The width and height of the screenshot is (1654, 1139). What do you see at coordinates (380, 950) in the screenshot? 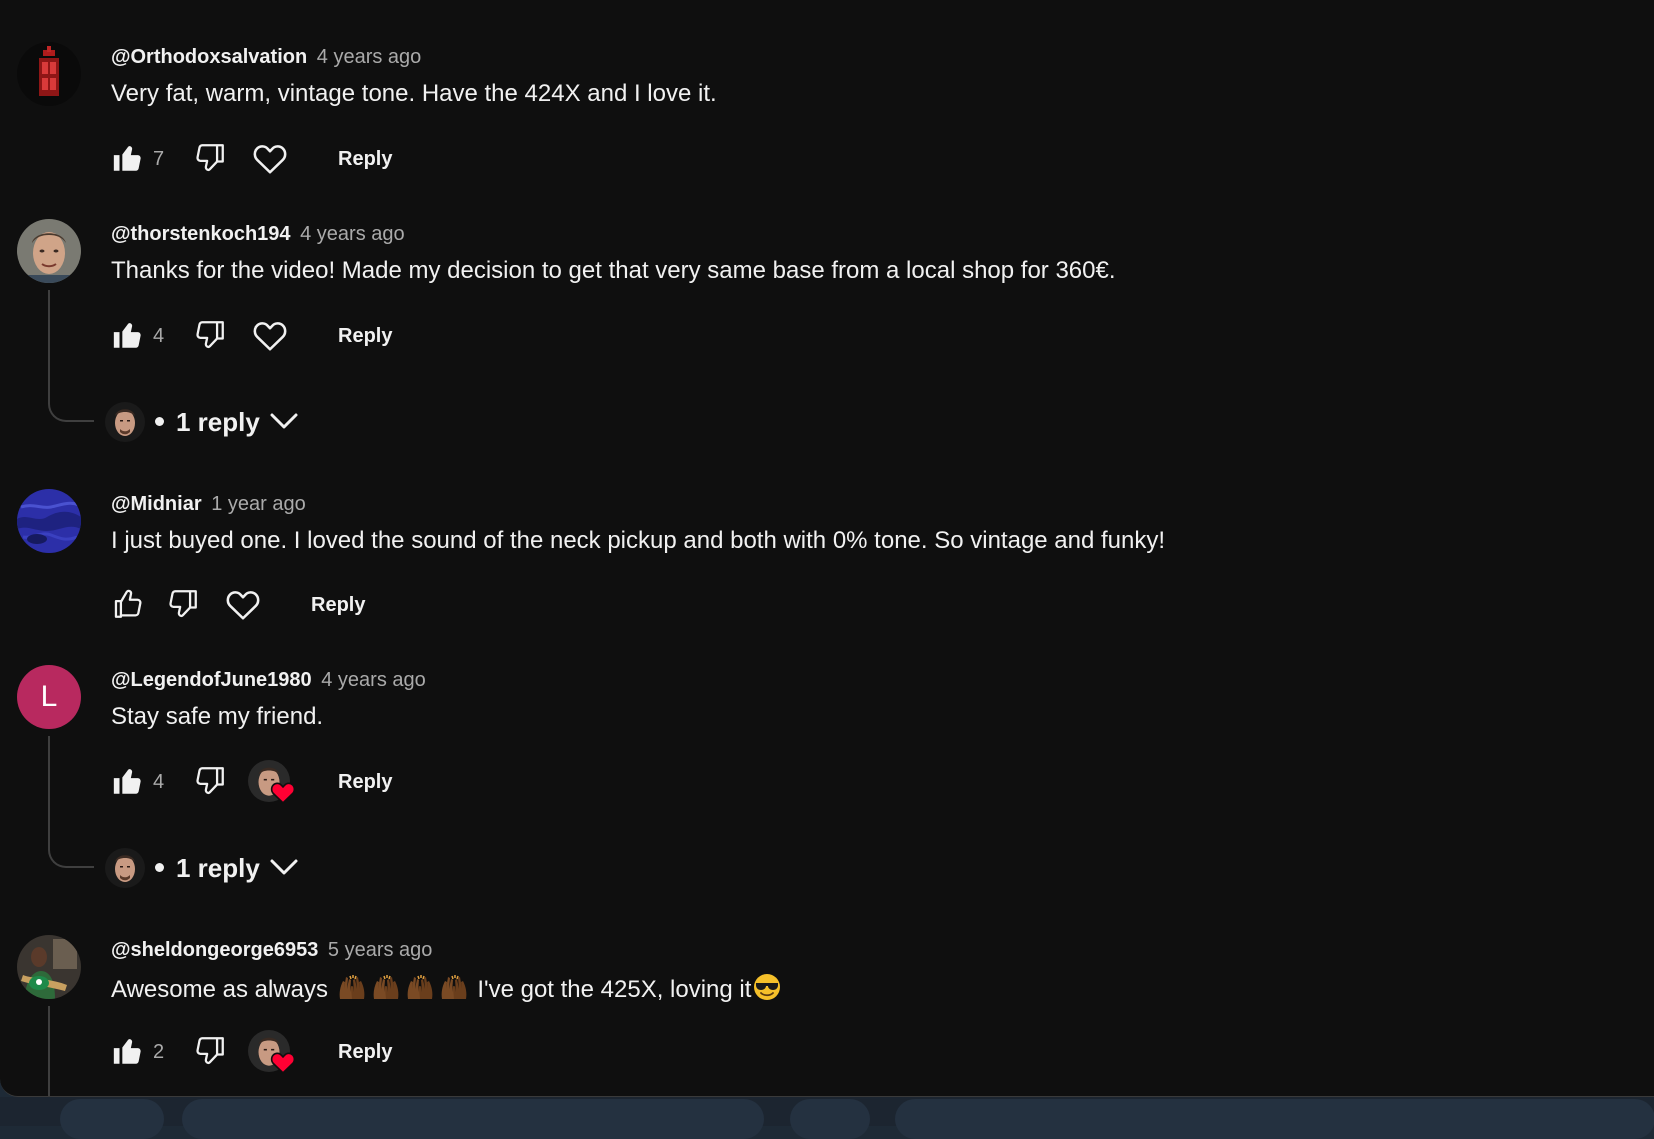
I see `comment-time: 5 years ago` at bounding box center [380, 950].